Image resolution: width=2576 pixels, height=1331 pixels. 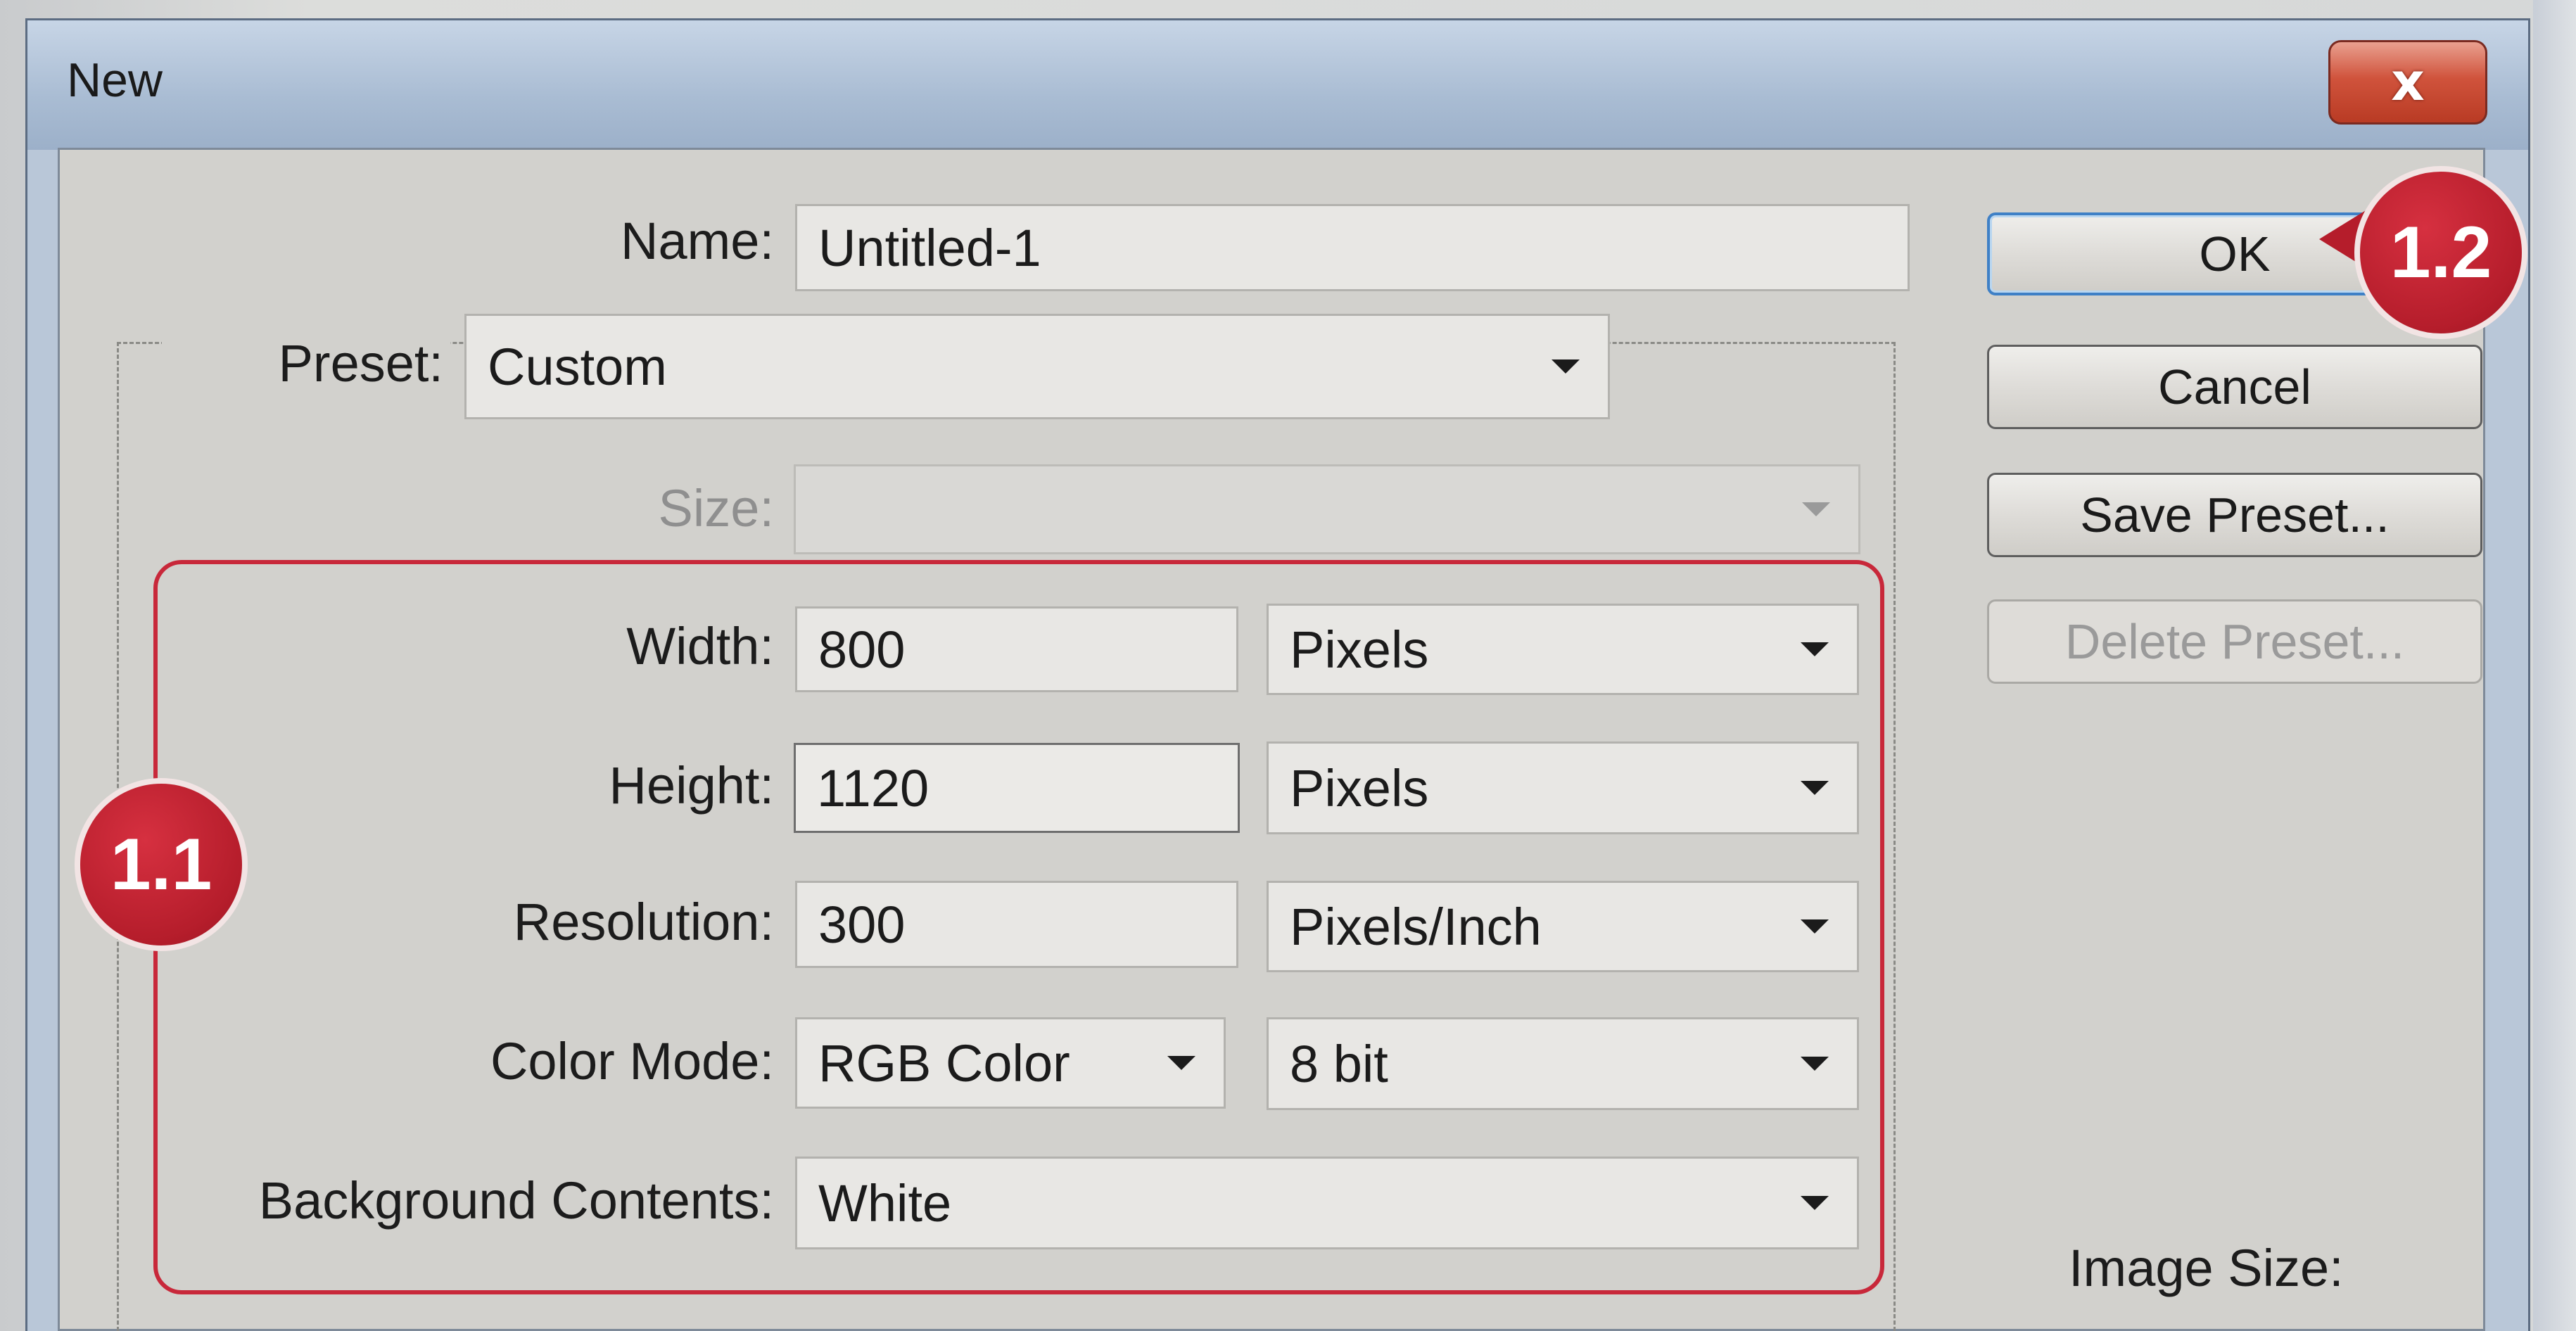 What do you see at coordinates (2206, 1268) in the screenshot?
I see `image-size-label: Image Size:` at bounding box center [2206, 1268].